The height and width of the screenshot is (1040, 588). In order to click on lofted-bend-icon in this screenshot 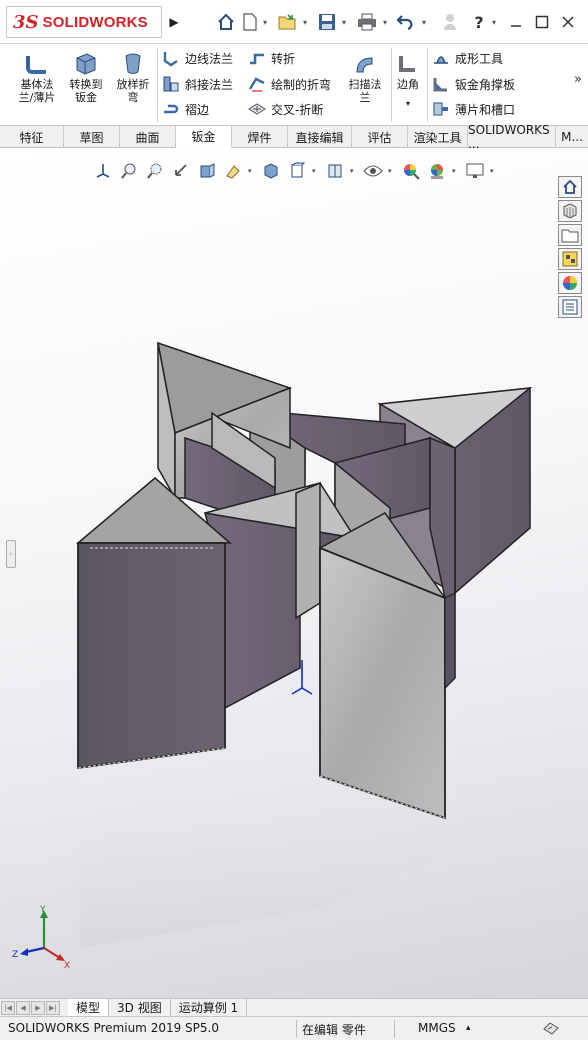, I will do `click(133, 63)`.